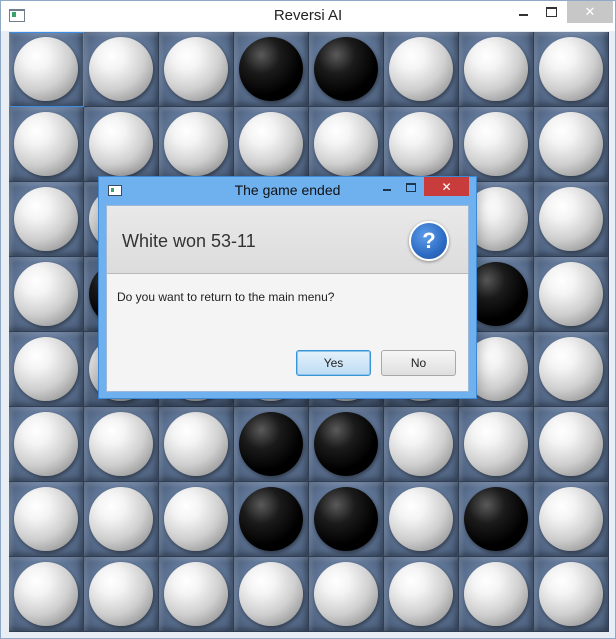  What do you see at coordinates (287, 240) in the screenshot?
I see `dialog-header: White won 53-11 ?` at bounding box center [287, 240].